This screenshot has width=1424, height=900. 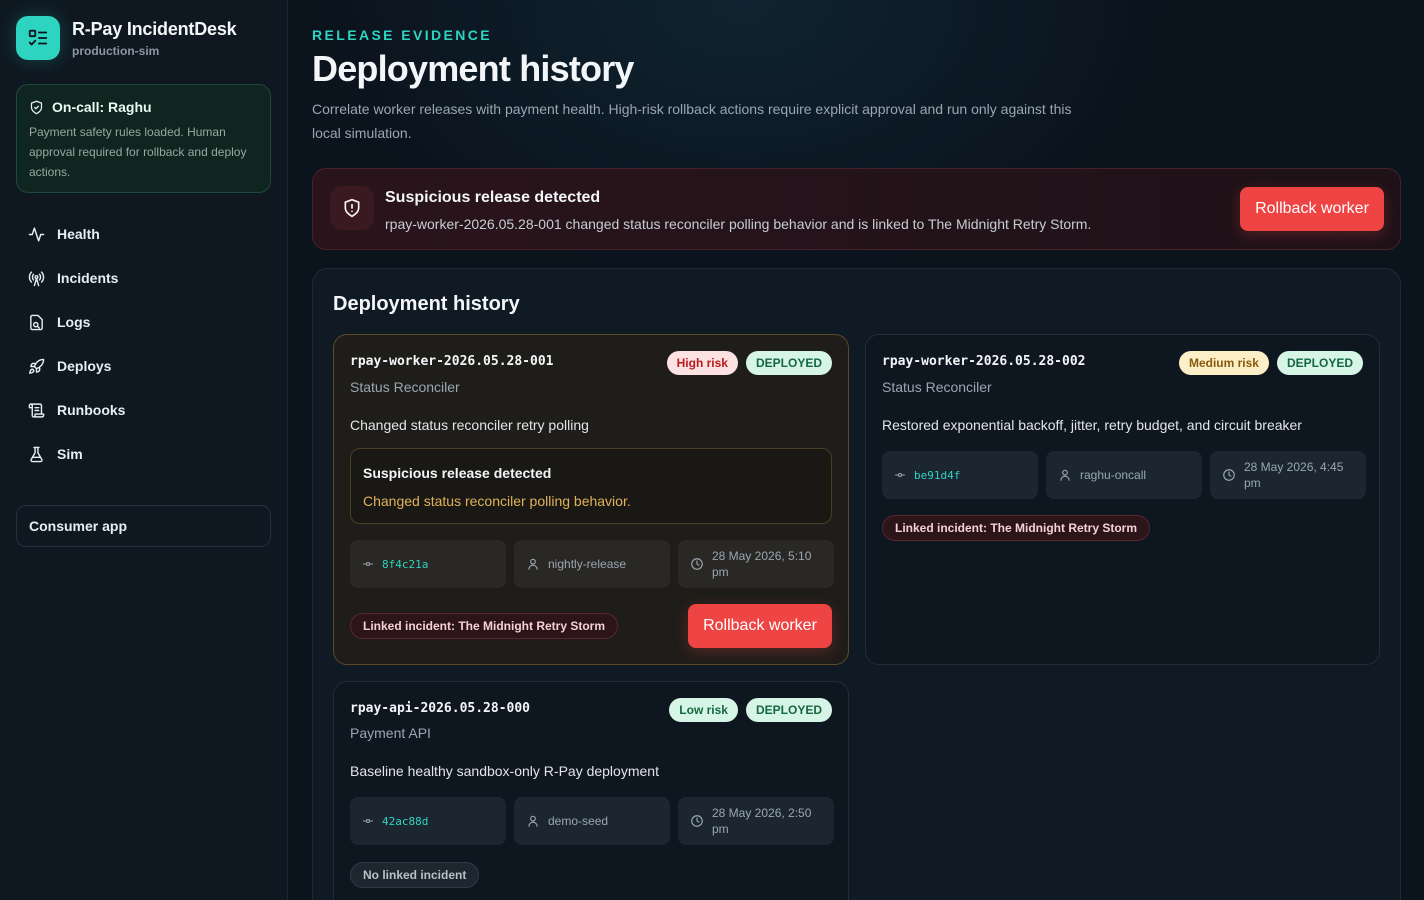 I want to click on broadcast-icon, so click(x=36, y=278).